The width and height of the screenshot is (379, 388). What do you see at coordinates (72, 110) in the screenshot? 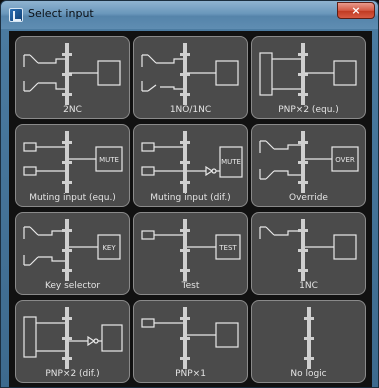
I see `tile-label: 2NC` at bounding box center [72, 110].